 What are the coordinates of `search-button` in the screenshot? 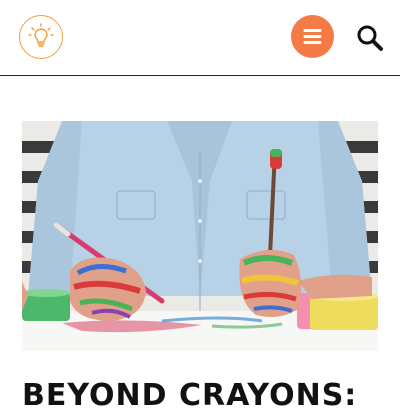 It's located at (370, 38).